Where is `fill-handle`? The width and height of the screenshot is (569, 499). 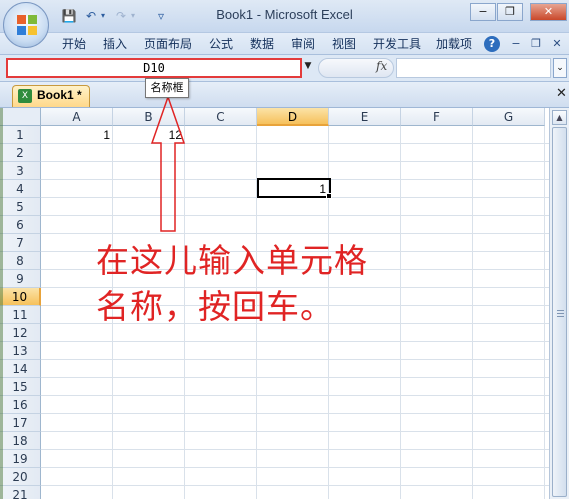 fill-handle is located at coordinates (329, 196).